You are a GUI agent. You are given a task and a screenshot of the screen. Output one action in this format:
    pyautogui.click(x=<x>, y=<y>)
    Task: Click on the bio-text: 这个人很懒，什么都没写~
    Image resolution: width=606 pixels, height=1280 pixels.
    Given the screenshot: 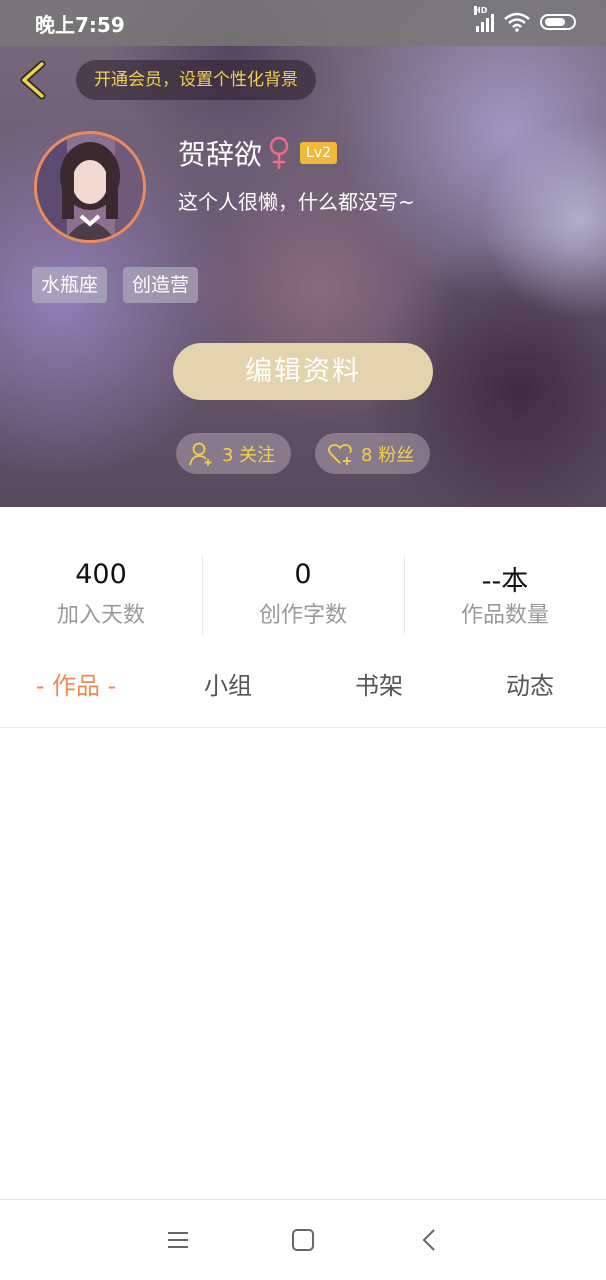 What is the action you would take?
    pyautogui.click(x=296, y=202)
    